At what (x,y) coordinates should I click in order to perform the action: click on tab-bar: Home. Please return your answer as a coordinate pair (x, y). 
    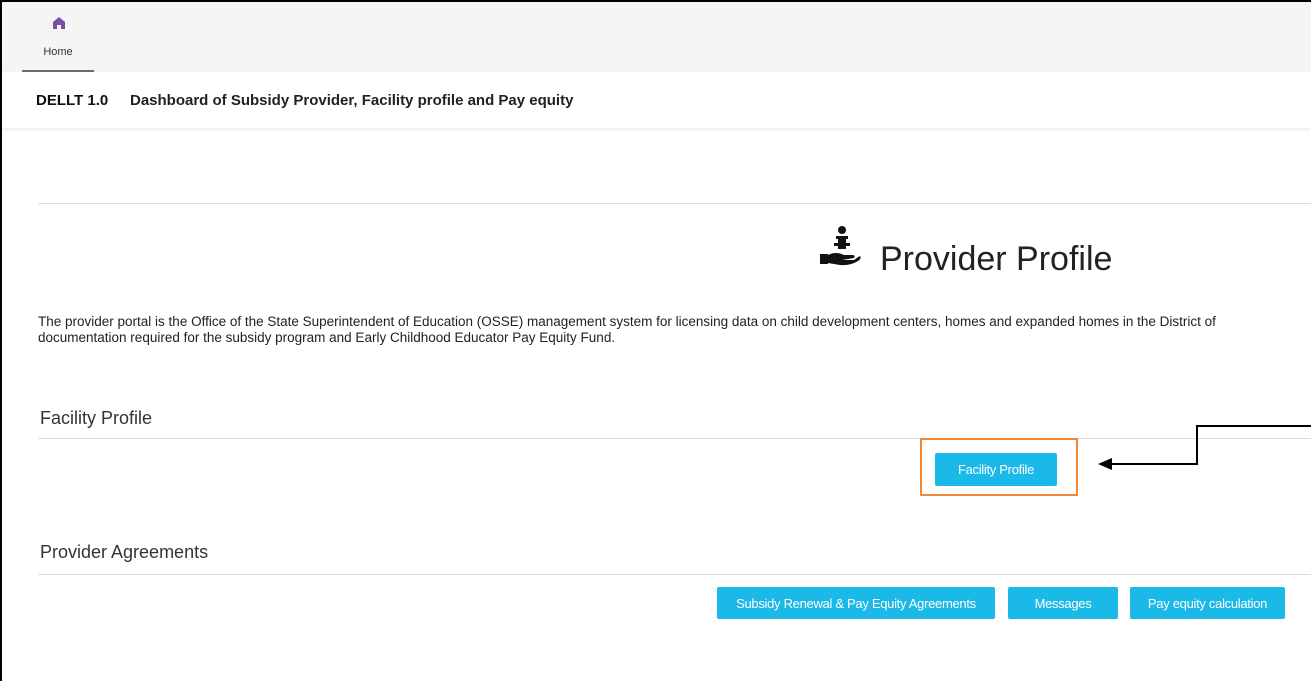
    Looking at the image, I should click on (656, 37).